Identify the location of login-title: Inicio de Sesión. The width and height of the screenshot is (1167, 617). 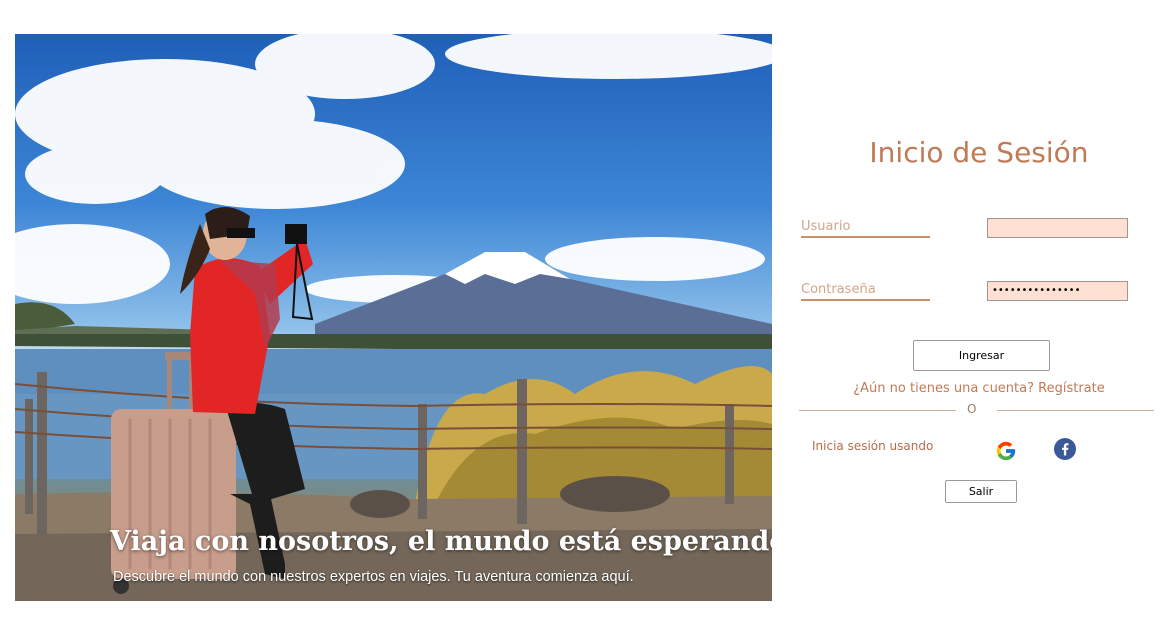
(979, 152).